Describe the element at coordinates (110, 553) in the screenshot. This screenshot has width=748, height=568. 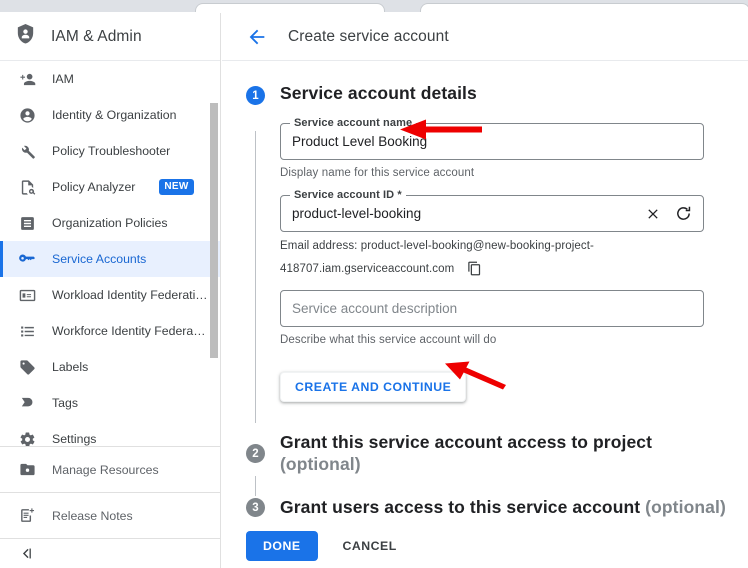
I see `collapse-panel-button` at that location.